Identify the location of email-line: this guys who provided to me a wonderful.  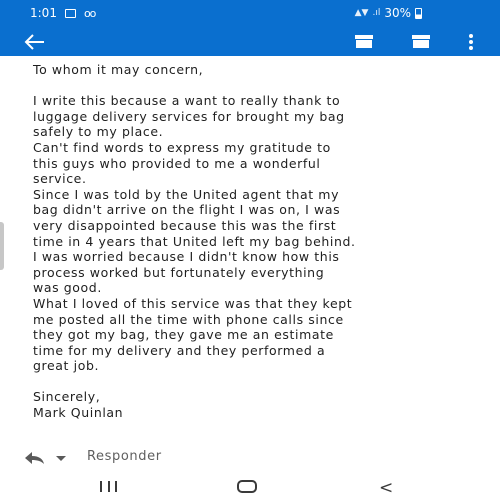
(177, 163).